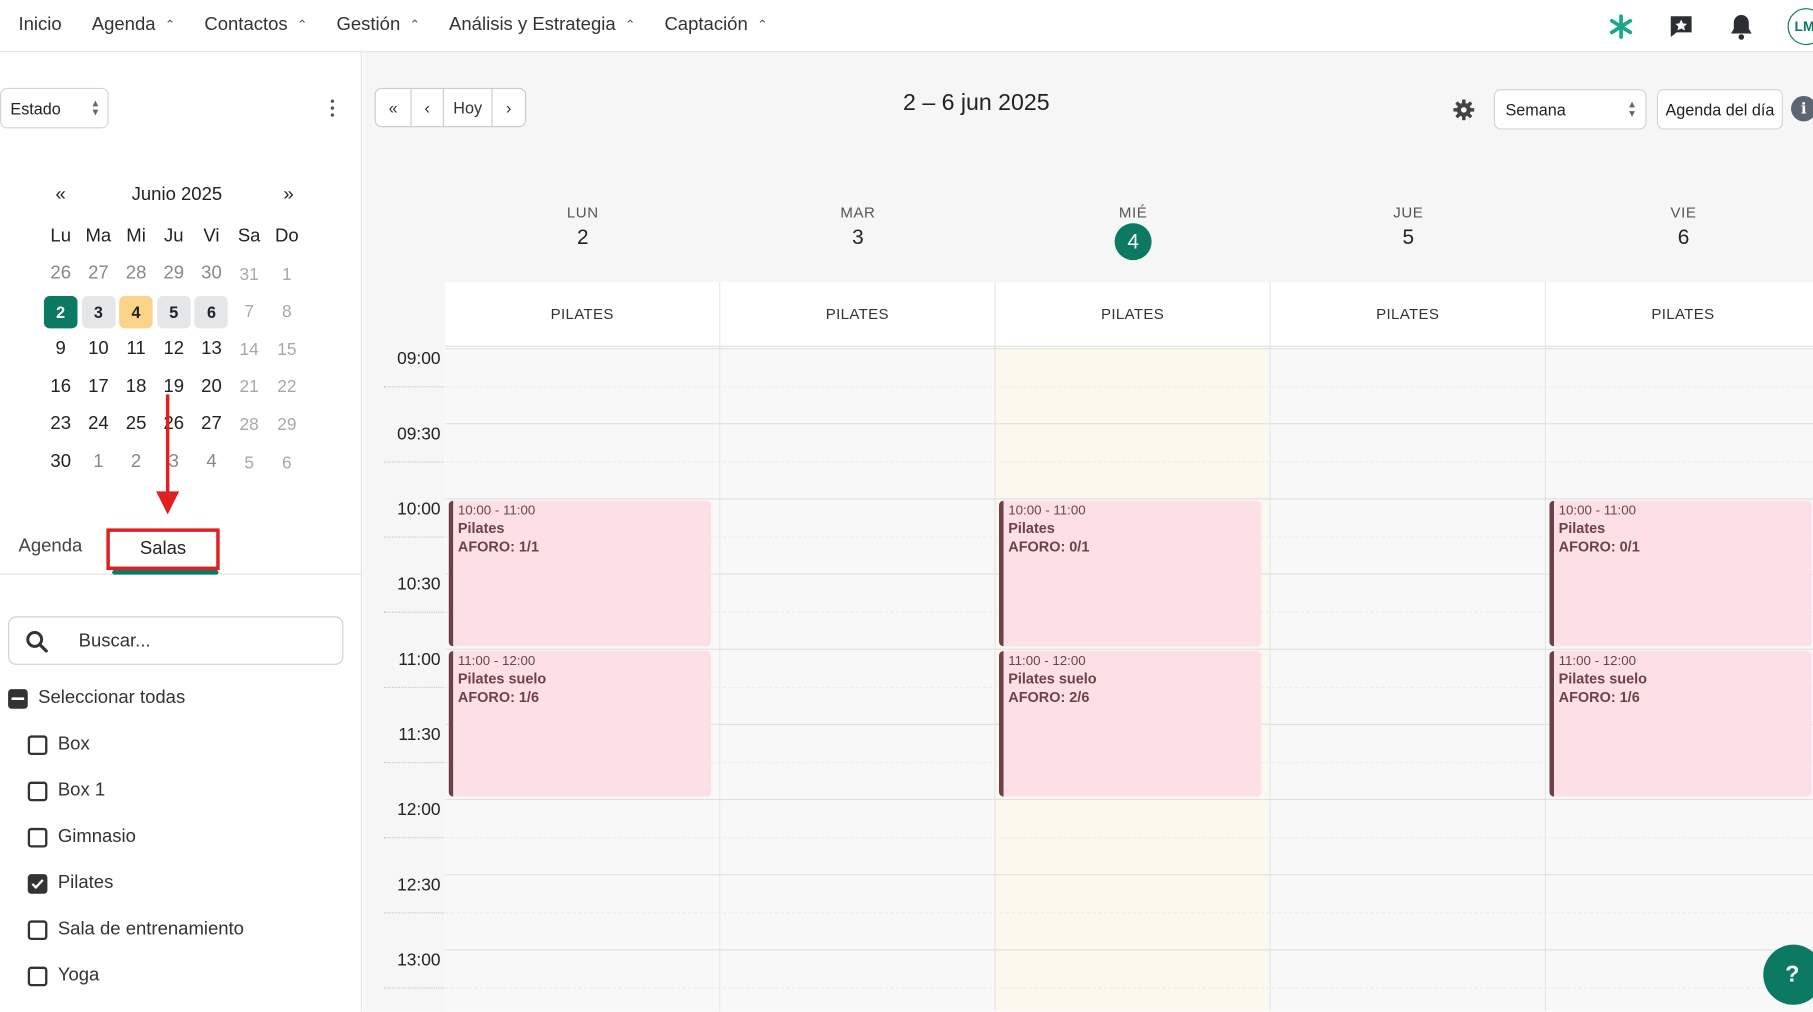 This screenshot has height=1012, width=1813. I want to click on calendar-day: 23, so click(61, 425).